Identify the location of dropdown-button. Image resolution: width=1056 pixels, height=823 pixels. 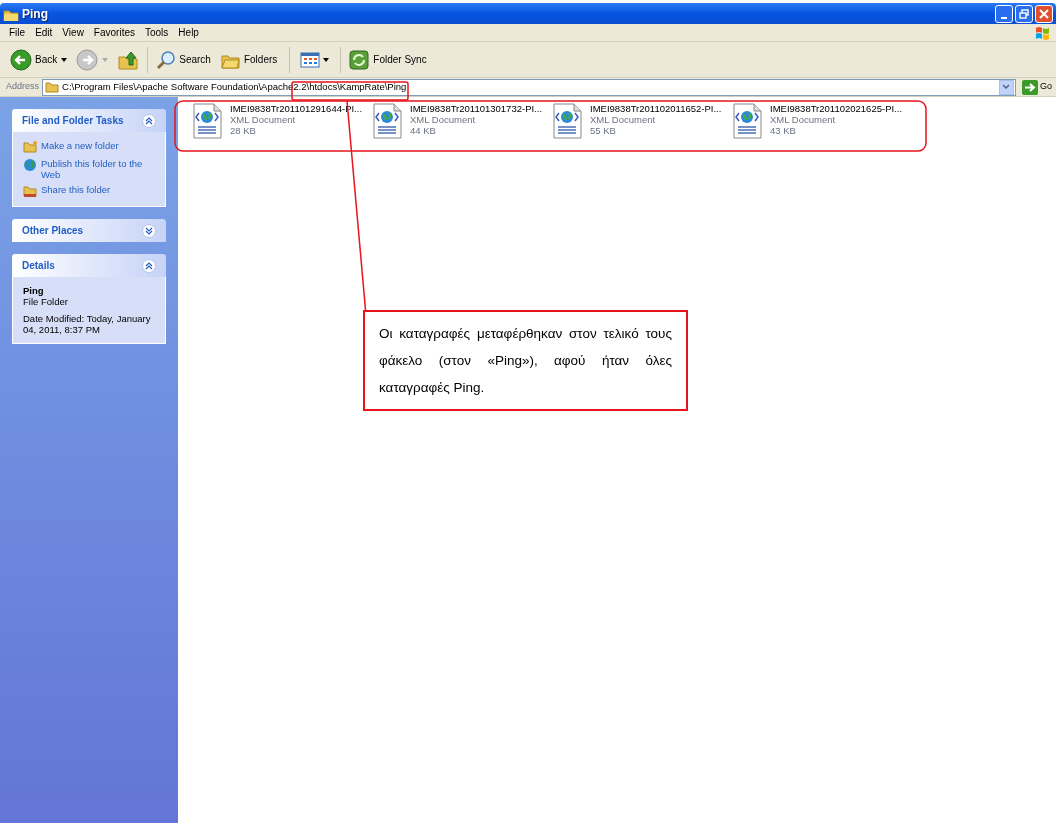
(1006, 87).